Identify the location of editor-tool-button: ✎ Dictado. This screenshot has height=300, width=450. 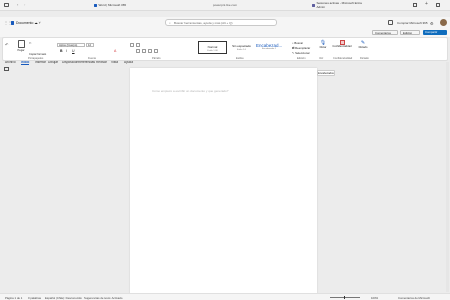
(363, 44).